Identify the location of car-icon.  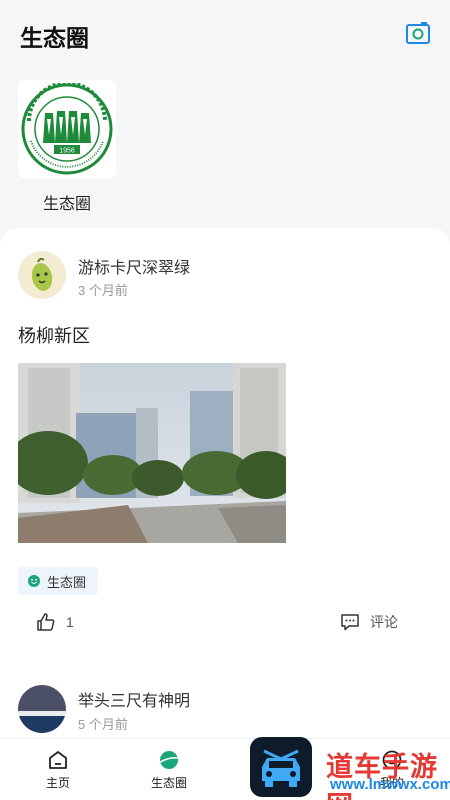
(281, 768).